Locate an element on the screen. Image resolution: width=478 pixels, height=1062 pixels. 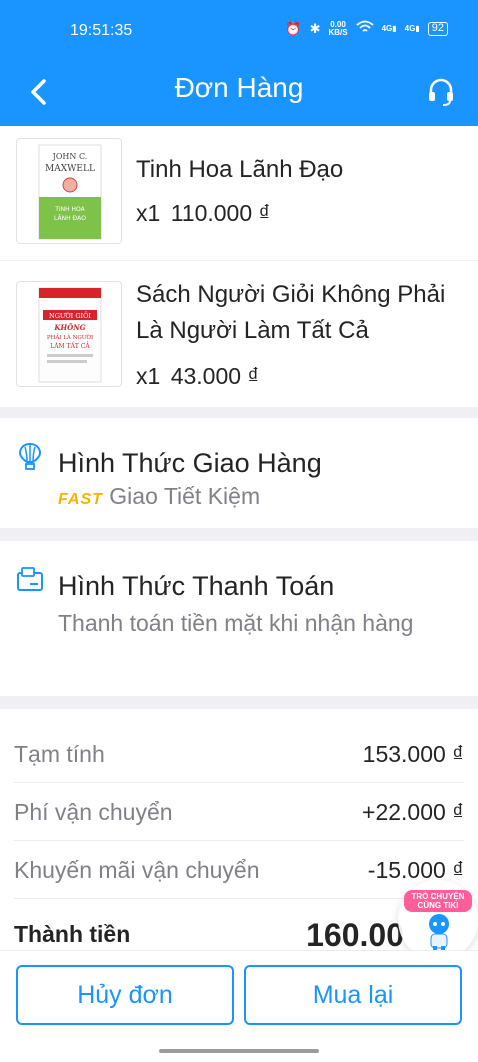
summary-row-subtotal: Tạm tính 153.000 ₫ is located at coordinates (239, 755).